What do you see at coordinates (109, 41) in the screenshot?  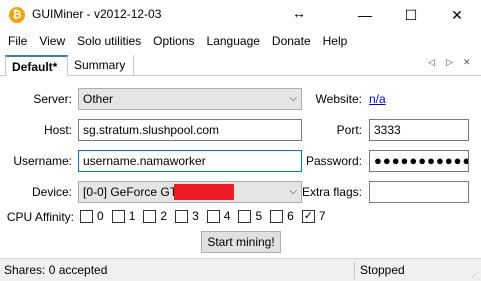 I see `menu-solo-utilities: Solo utilities` at bounding box center [109, 41].